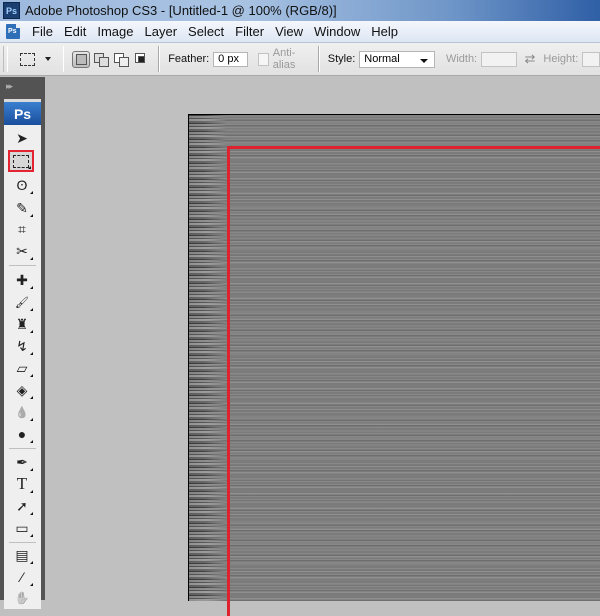 The image size is (600, 616). What do you see at coordinates (22, 280) in the screenshot?
I see `spot-healing-brush-tool-icon: ✚` at bounding box center [22, 280].